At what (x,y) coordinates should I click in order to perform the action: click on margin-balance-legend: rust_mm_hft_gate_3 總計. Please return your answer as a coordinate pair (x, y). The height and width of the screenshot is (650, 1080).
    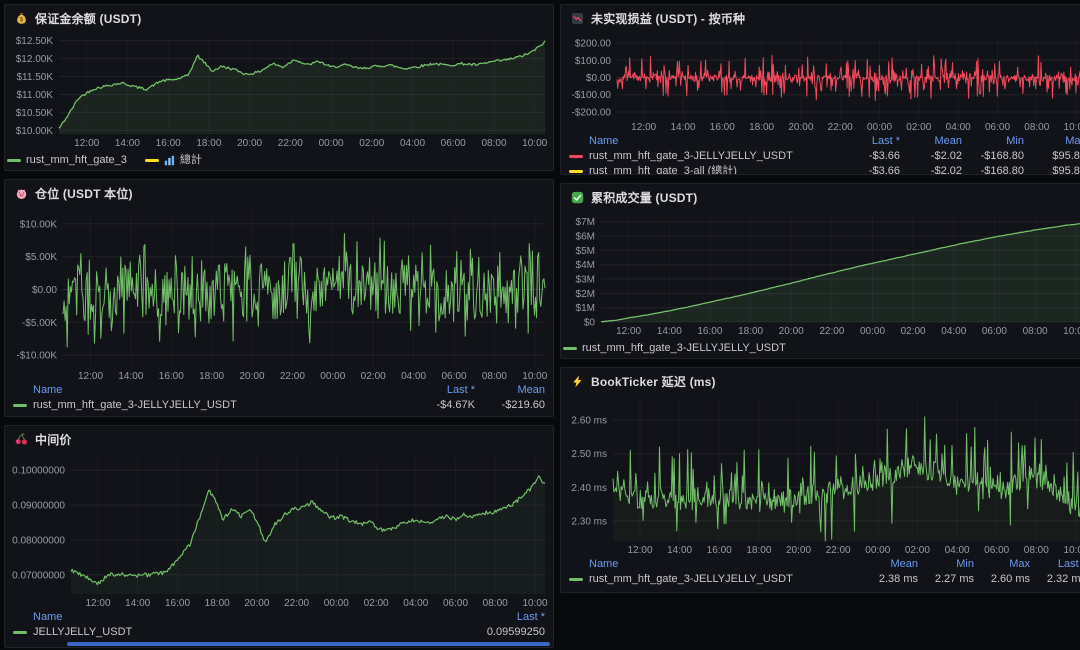
    Looking at the image, I should click on (279, 159).